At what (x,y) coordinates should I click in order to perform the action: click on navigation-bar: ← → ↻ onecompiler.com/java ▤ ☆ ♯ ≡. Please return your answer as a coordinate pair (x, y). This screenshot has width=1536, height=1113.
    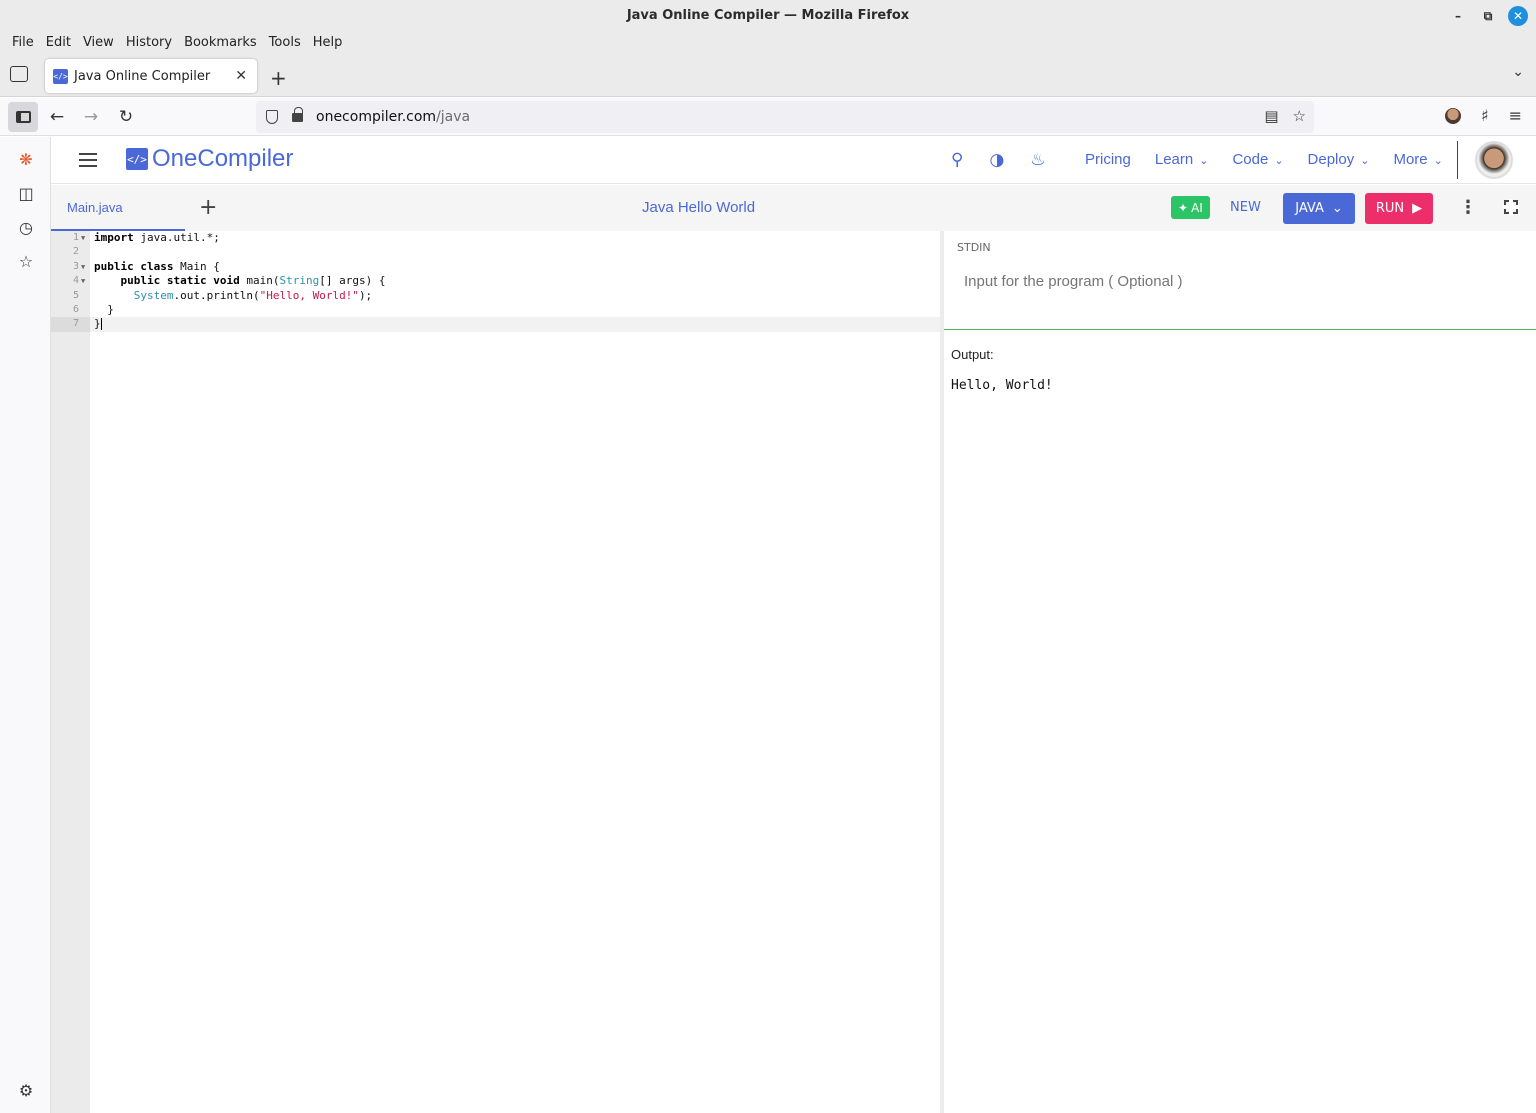
    Looking at the image, I should click on (768, 117).